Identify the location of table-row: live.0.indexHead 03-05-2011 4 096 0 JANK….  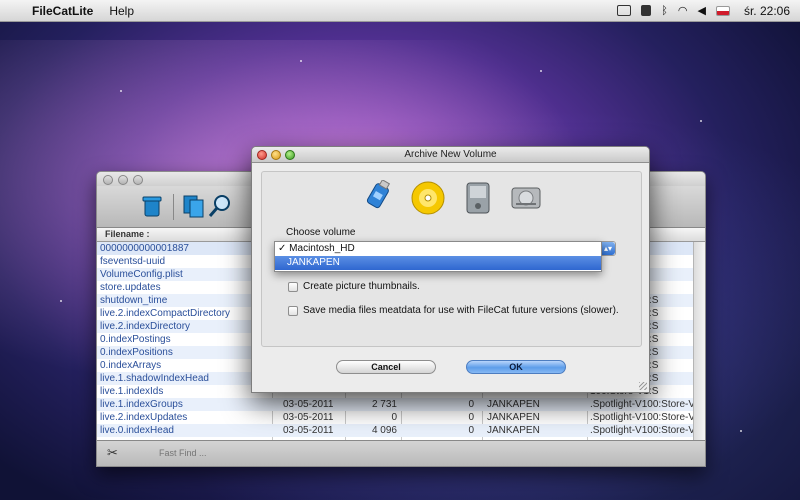
(401, 430).